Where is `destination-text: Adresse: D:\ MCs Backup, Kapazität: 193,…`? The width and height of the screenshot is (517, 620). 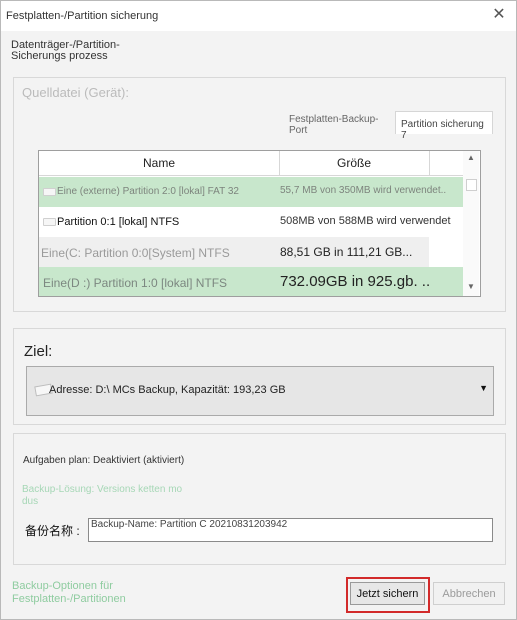
destination-text: Adresse: D:\ MCs Backup, Kapazität: 193,… is located at coordinates (167, 390).